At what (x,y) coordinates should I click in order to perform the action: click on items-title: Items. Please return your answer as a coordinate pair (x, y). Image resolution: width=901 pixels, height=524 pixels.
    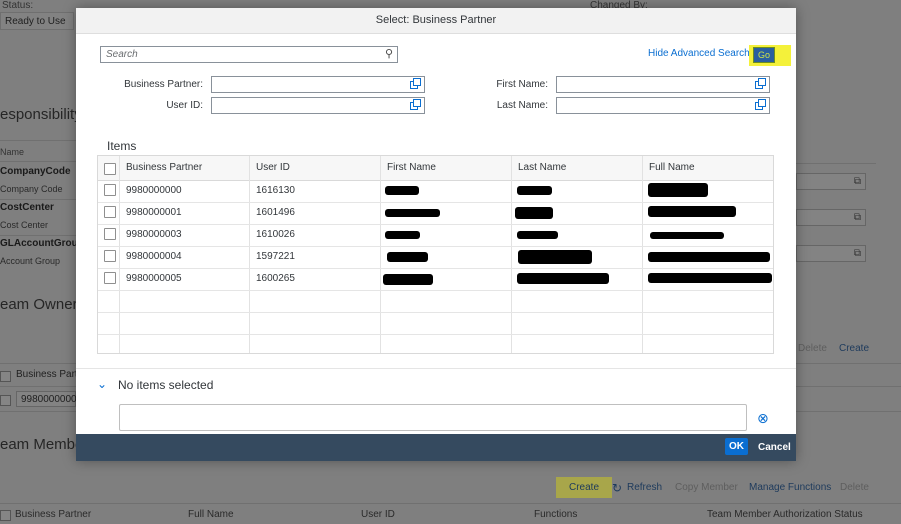
    Looking at the image, I should click on (122, 146).